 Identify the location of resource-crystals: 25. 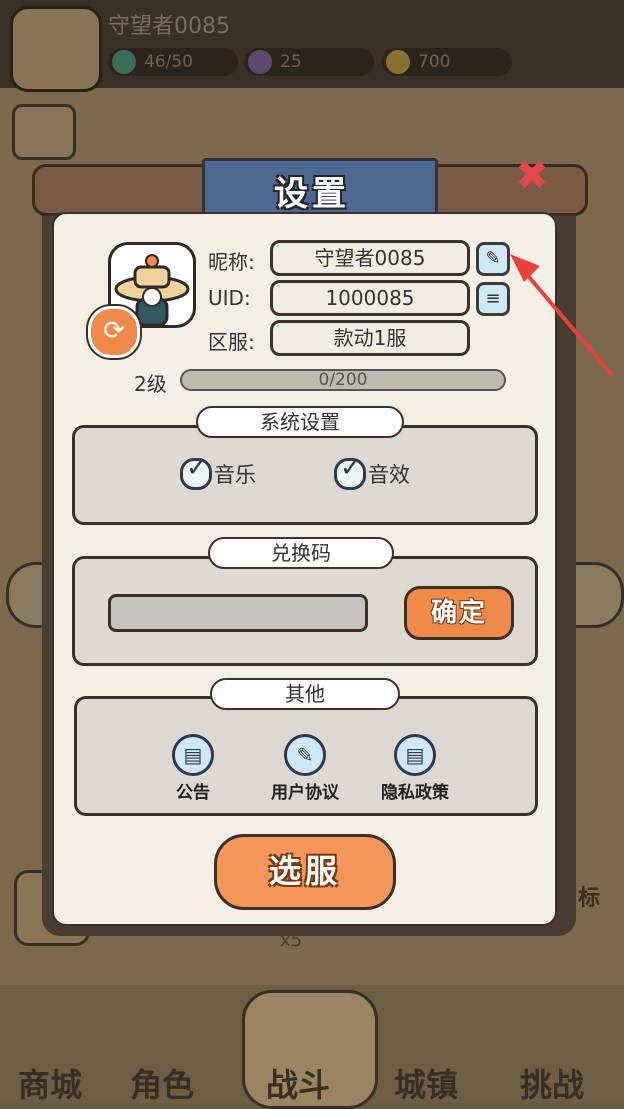
(309, 62).